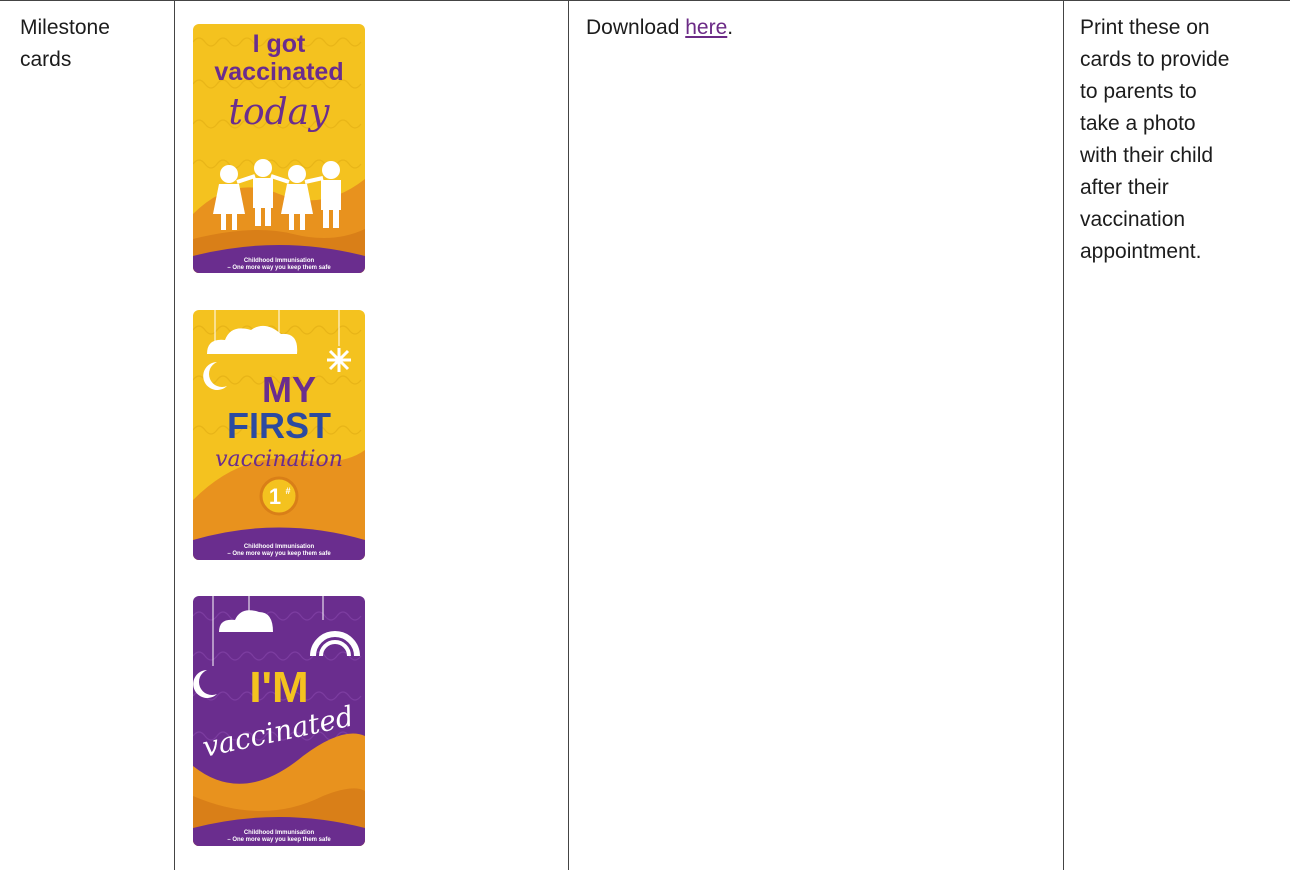 Image resolution: width=1290 pixels, height=870 pixels. Describe the element at coordinates (289, 389) in the screenshot. I see `card2-line1: MY` at that location.